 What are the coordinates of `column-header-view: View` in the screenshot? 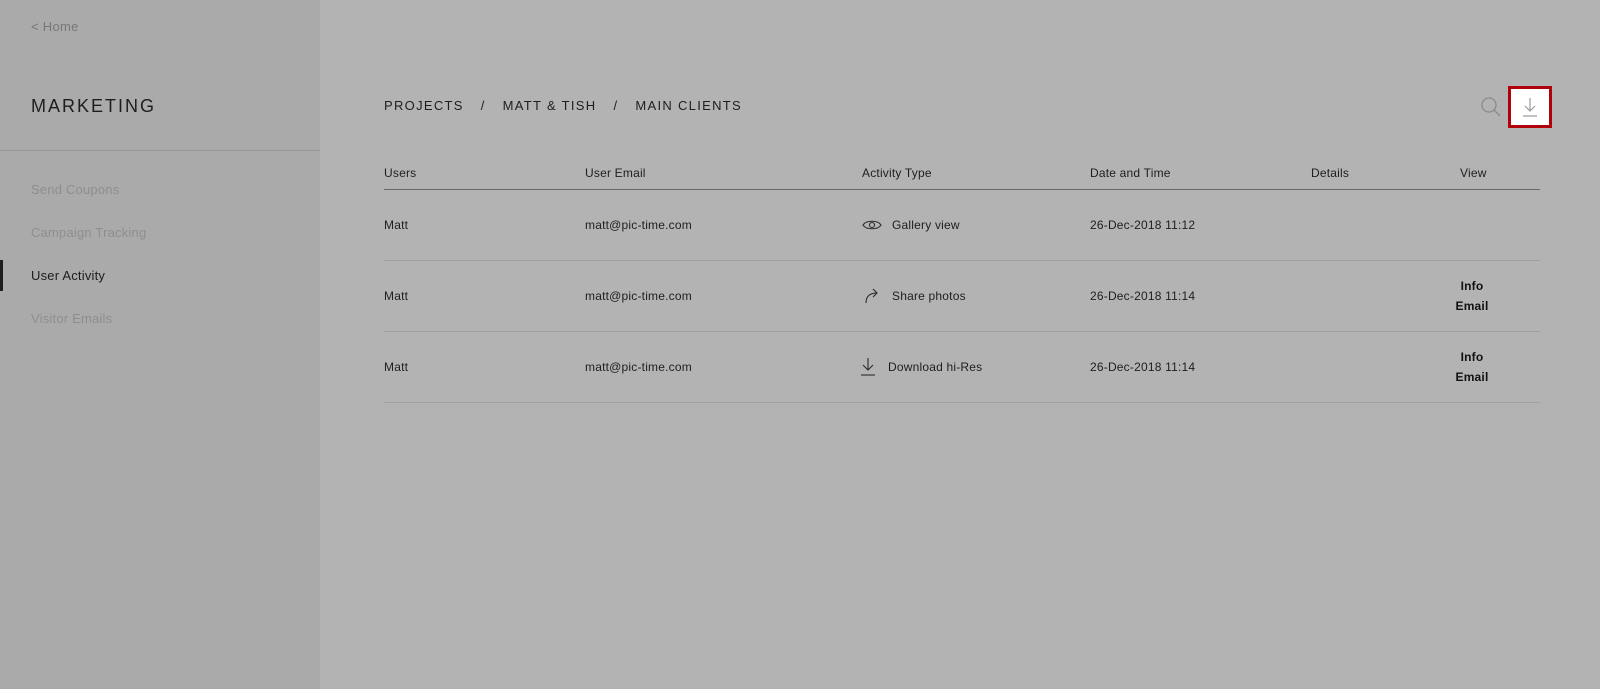 It's located at (1473, 173).